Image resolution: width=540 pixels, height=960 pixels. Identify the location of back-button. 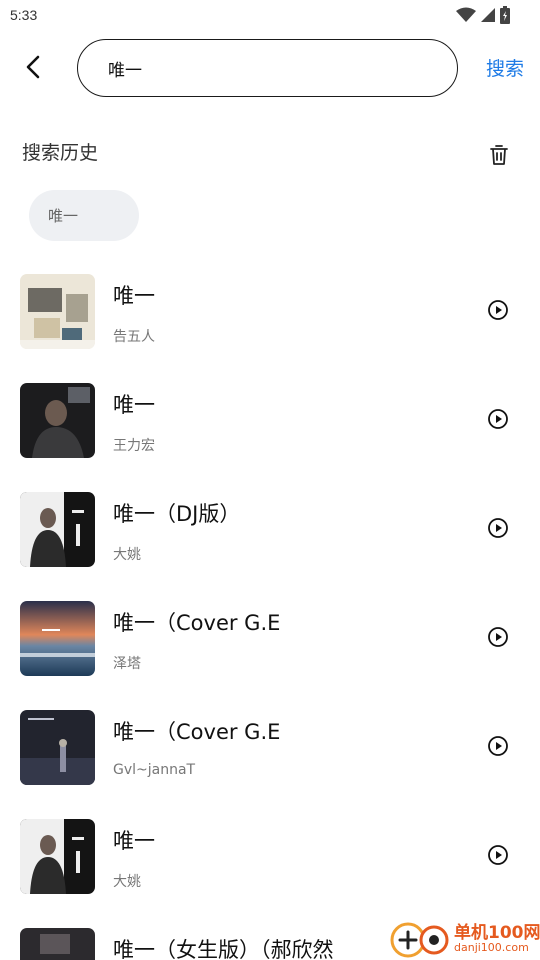
(33, 67).